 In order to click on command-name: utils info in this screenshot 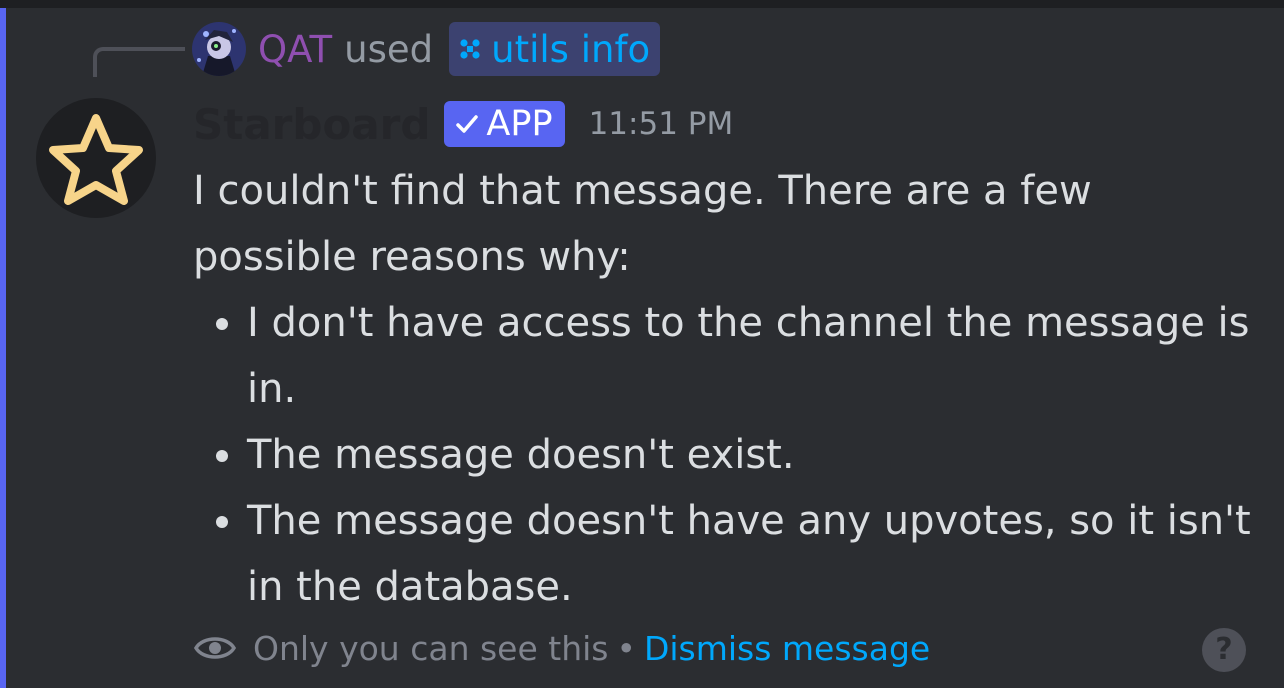, I will do `click(571, 49)`.